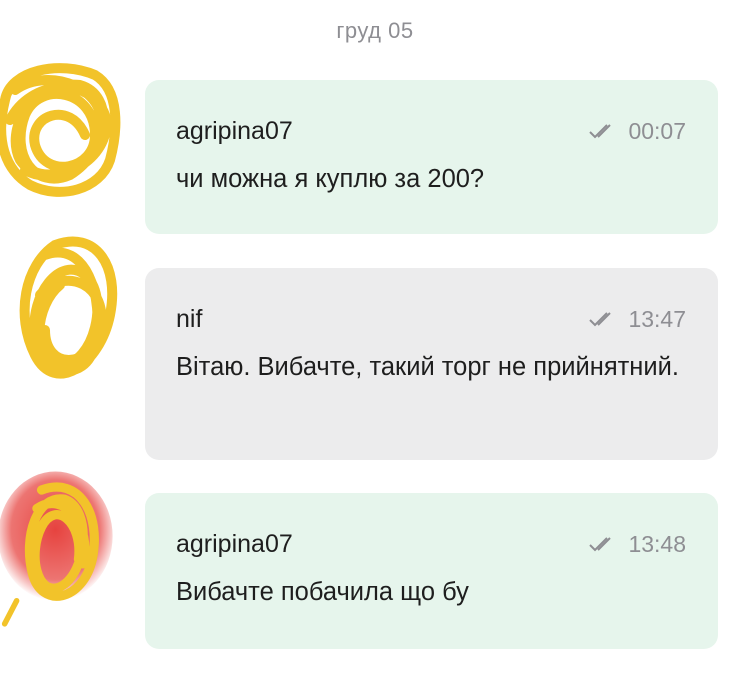 This screenshot has height=674, width=750. Describe the element at coordinates (189, 318) in the screenshot. I see `message-author: nif` at that location.